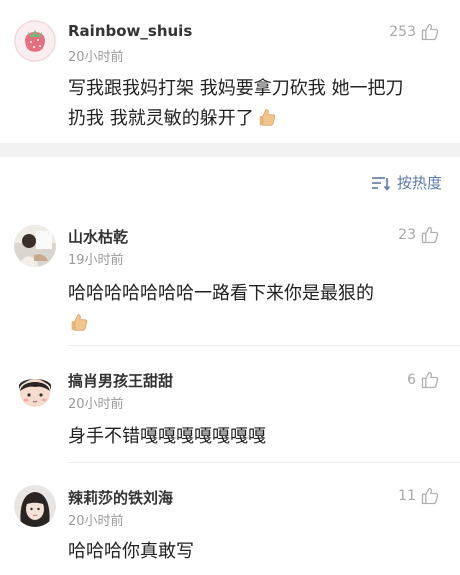 Image resolution: width=460 pixels, height=575 pixels. I want to click on comment-text: 身手不错嘎嘎嘎嘎嘎嘎嘎, so click(167, 436).